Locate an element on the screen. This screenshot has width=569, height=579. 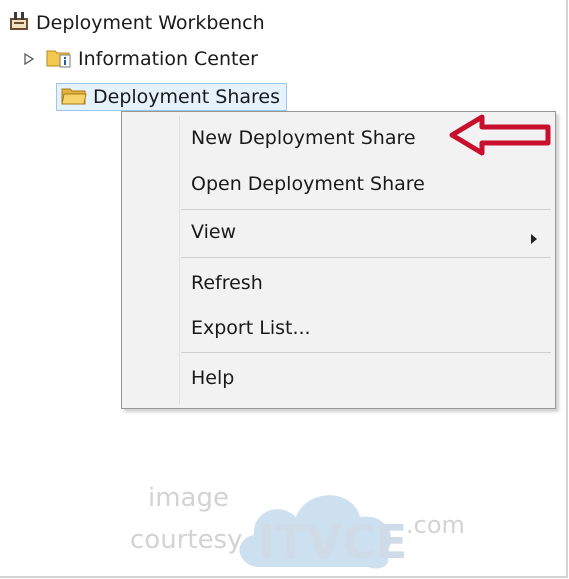
tree-node-label: Information Center is located at coordinates (168, 59).